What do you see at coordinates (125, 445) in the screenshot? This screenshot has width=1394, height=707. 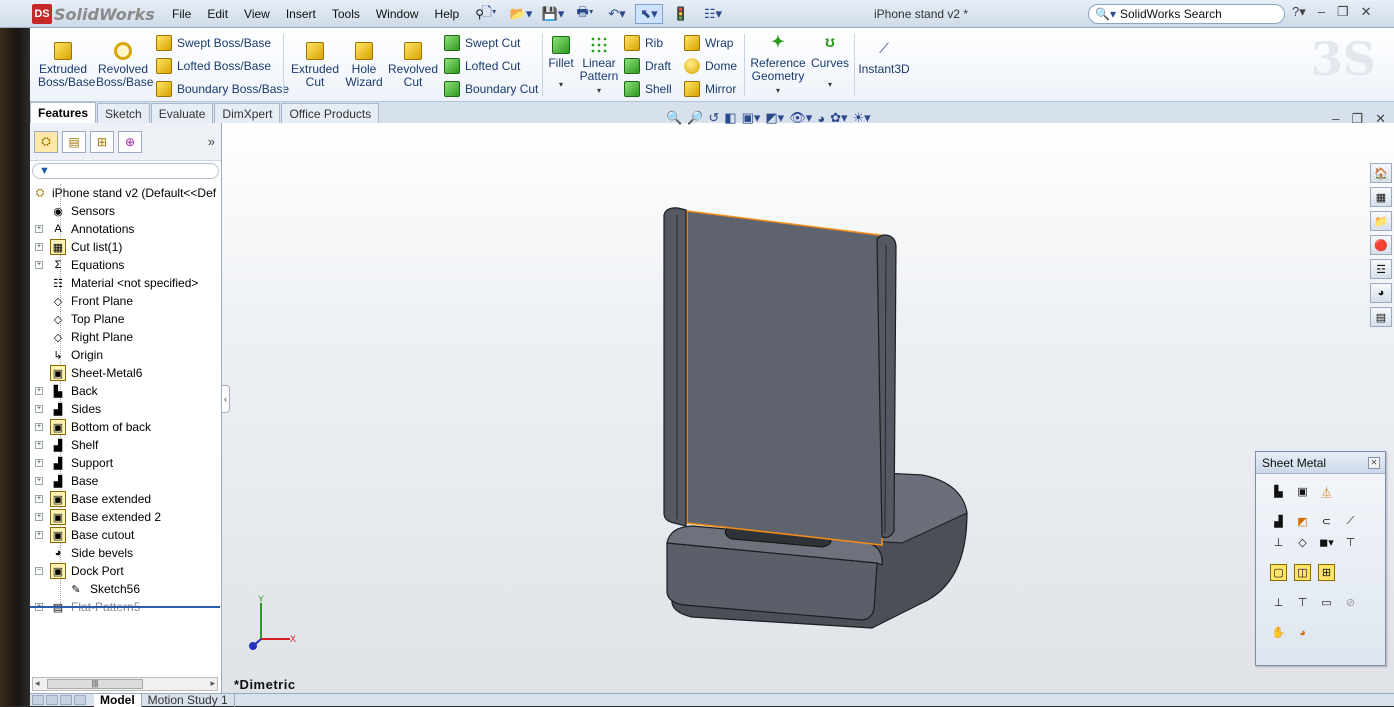 I see `tree-item: + ▟ Shelf` at bounding box center [125, 445].